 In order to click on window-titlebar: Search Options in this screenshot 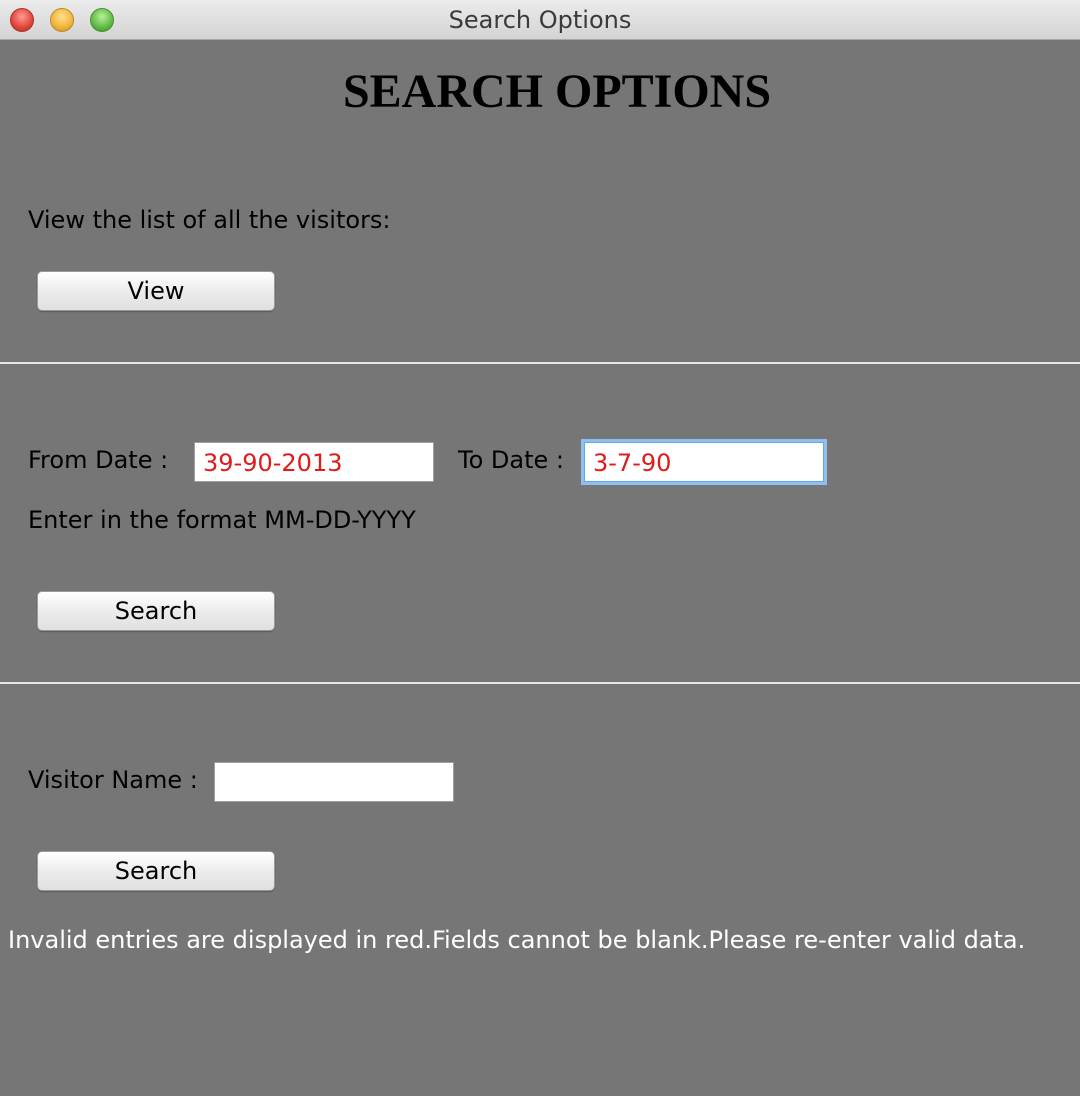, I will do `click(540, 20)`.